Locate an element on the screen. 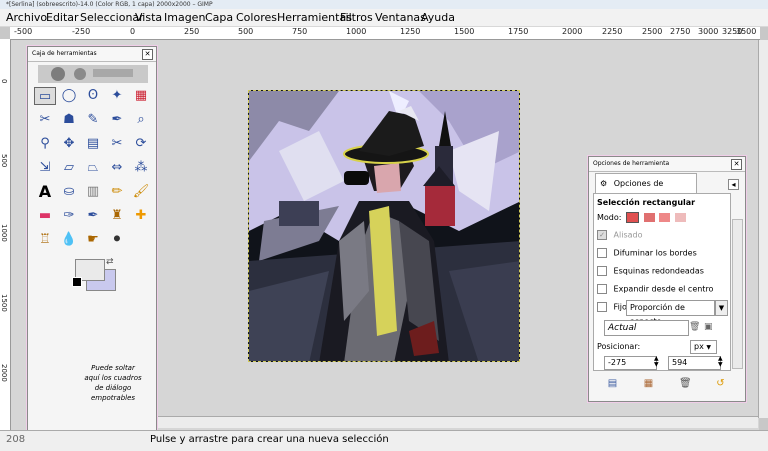 The height and width of the screenshot is (451, 768). antialias-option: ✓ Alisado is located at coordinates (620, 235).